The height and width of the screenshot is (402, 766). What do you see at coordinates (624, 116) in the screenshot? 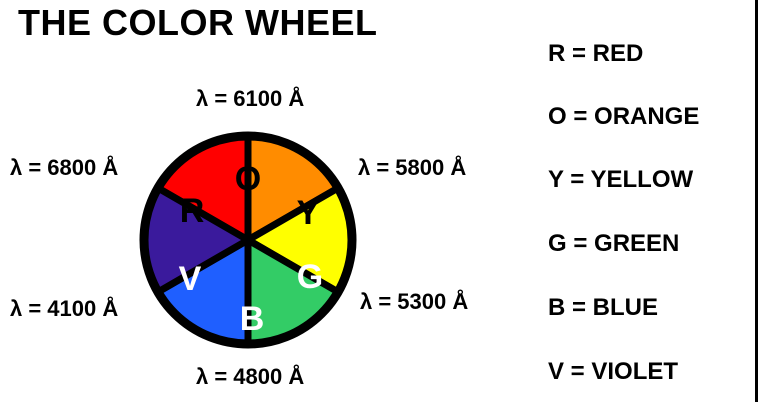
I see `legend-orange: O = ORANGE` at bounding box center [624, 116].